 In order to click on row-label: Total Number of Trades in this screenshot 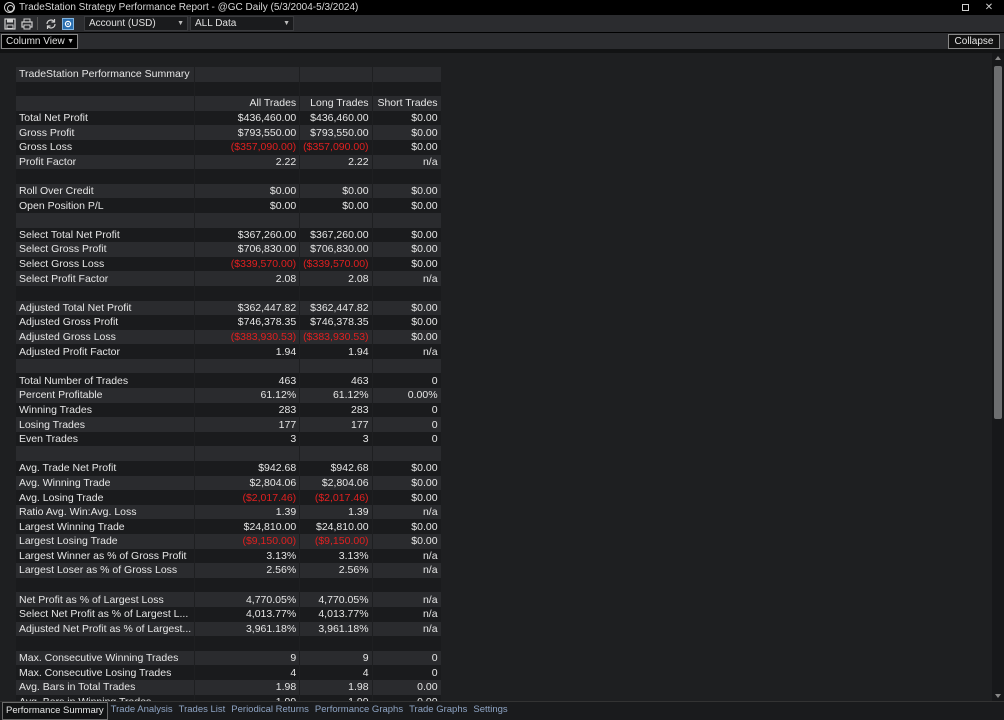, I will do `click(106, 381)`.